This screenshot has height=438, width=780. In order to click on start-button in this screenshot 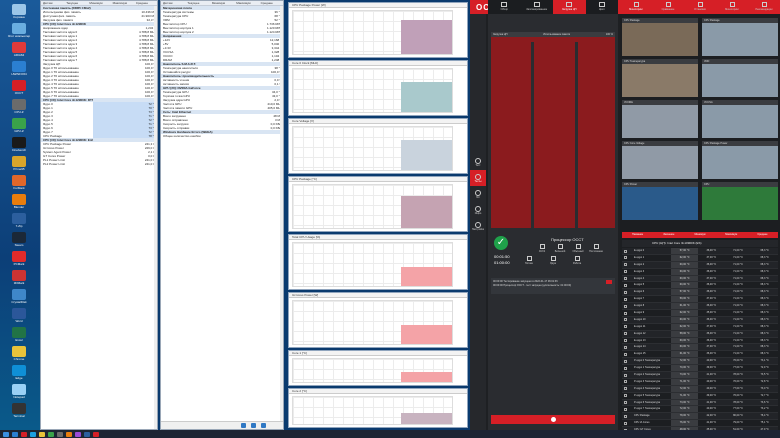, I will do `click(6, 434)`.